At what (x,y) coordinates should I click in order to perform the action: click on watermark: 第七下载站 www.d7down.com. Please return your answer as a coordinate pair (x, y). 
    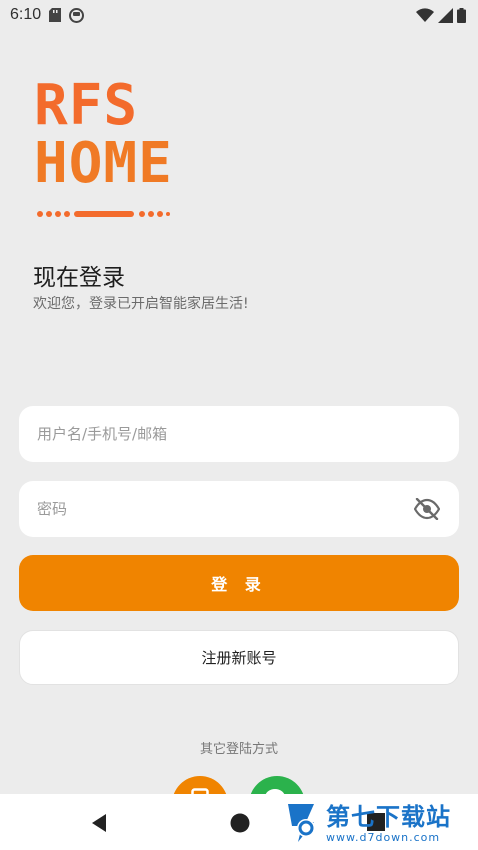
    Looking at the image, I should click on (379, 824).